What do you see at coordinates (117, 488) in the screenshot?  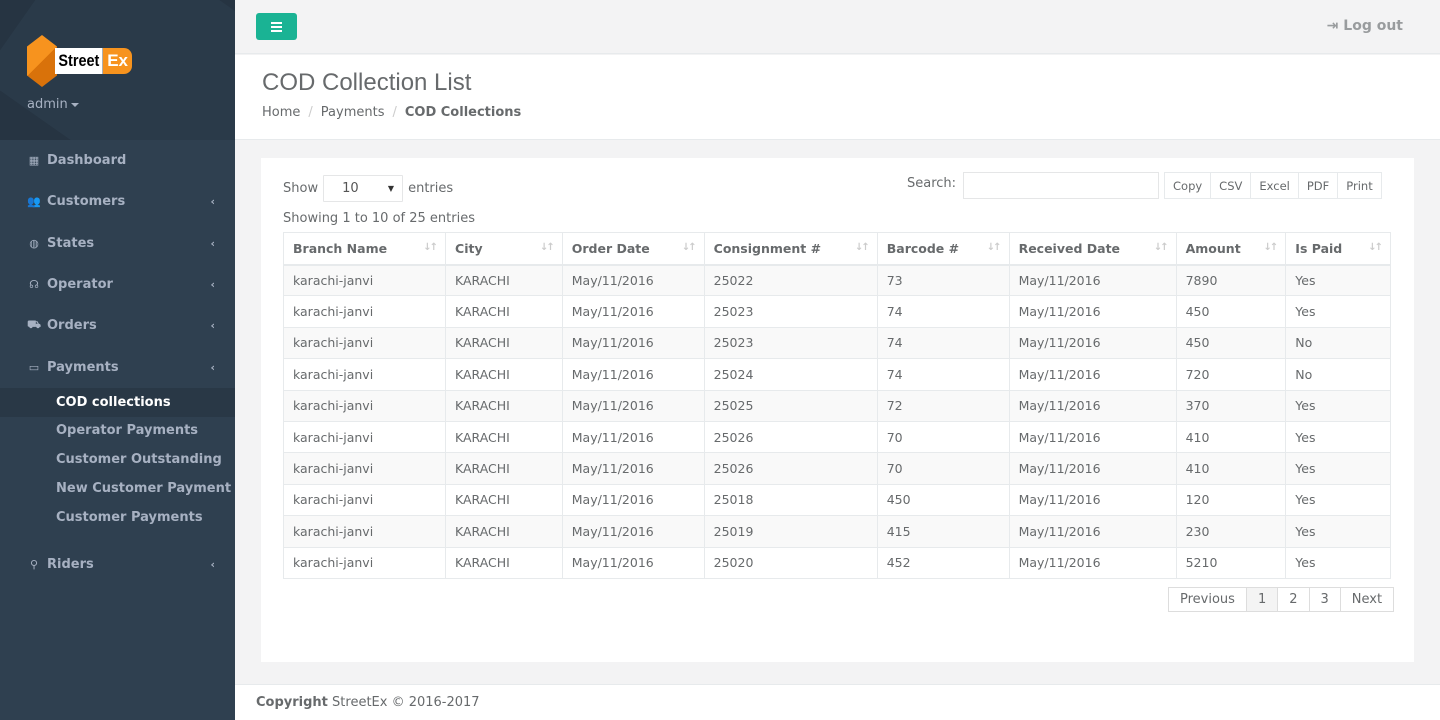 I see `submenu-item-new-customer-payment: New Customer Payment` at bounding box center [117, 488].